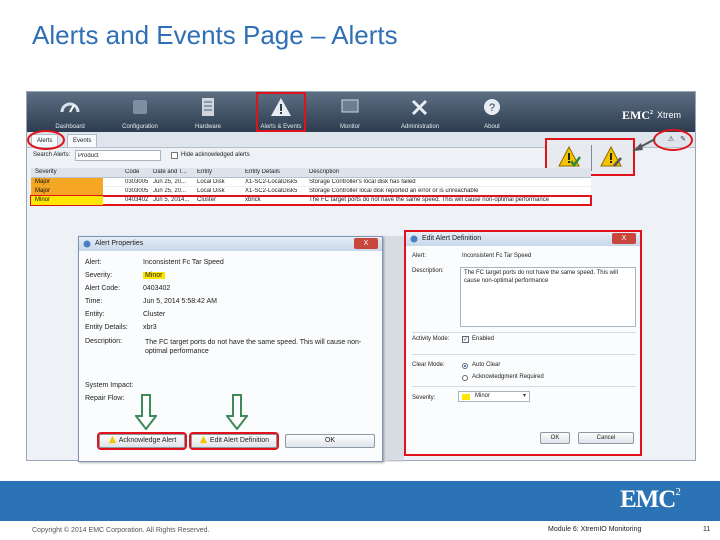 The height and width of the screenshot is (540, 720). Describe the element at coordinates (449, 172) in the screenshot. I see `column-header: Description` at that location.